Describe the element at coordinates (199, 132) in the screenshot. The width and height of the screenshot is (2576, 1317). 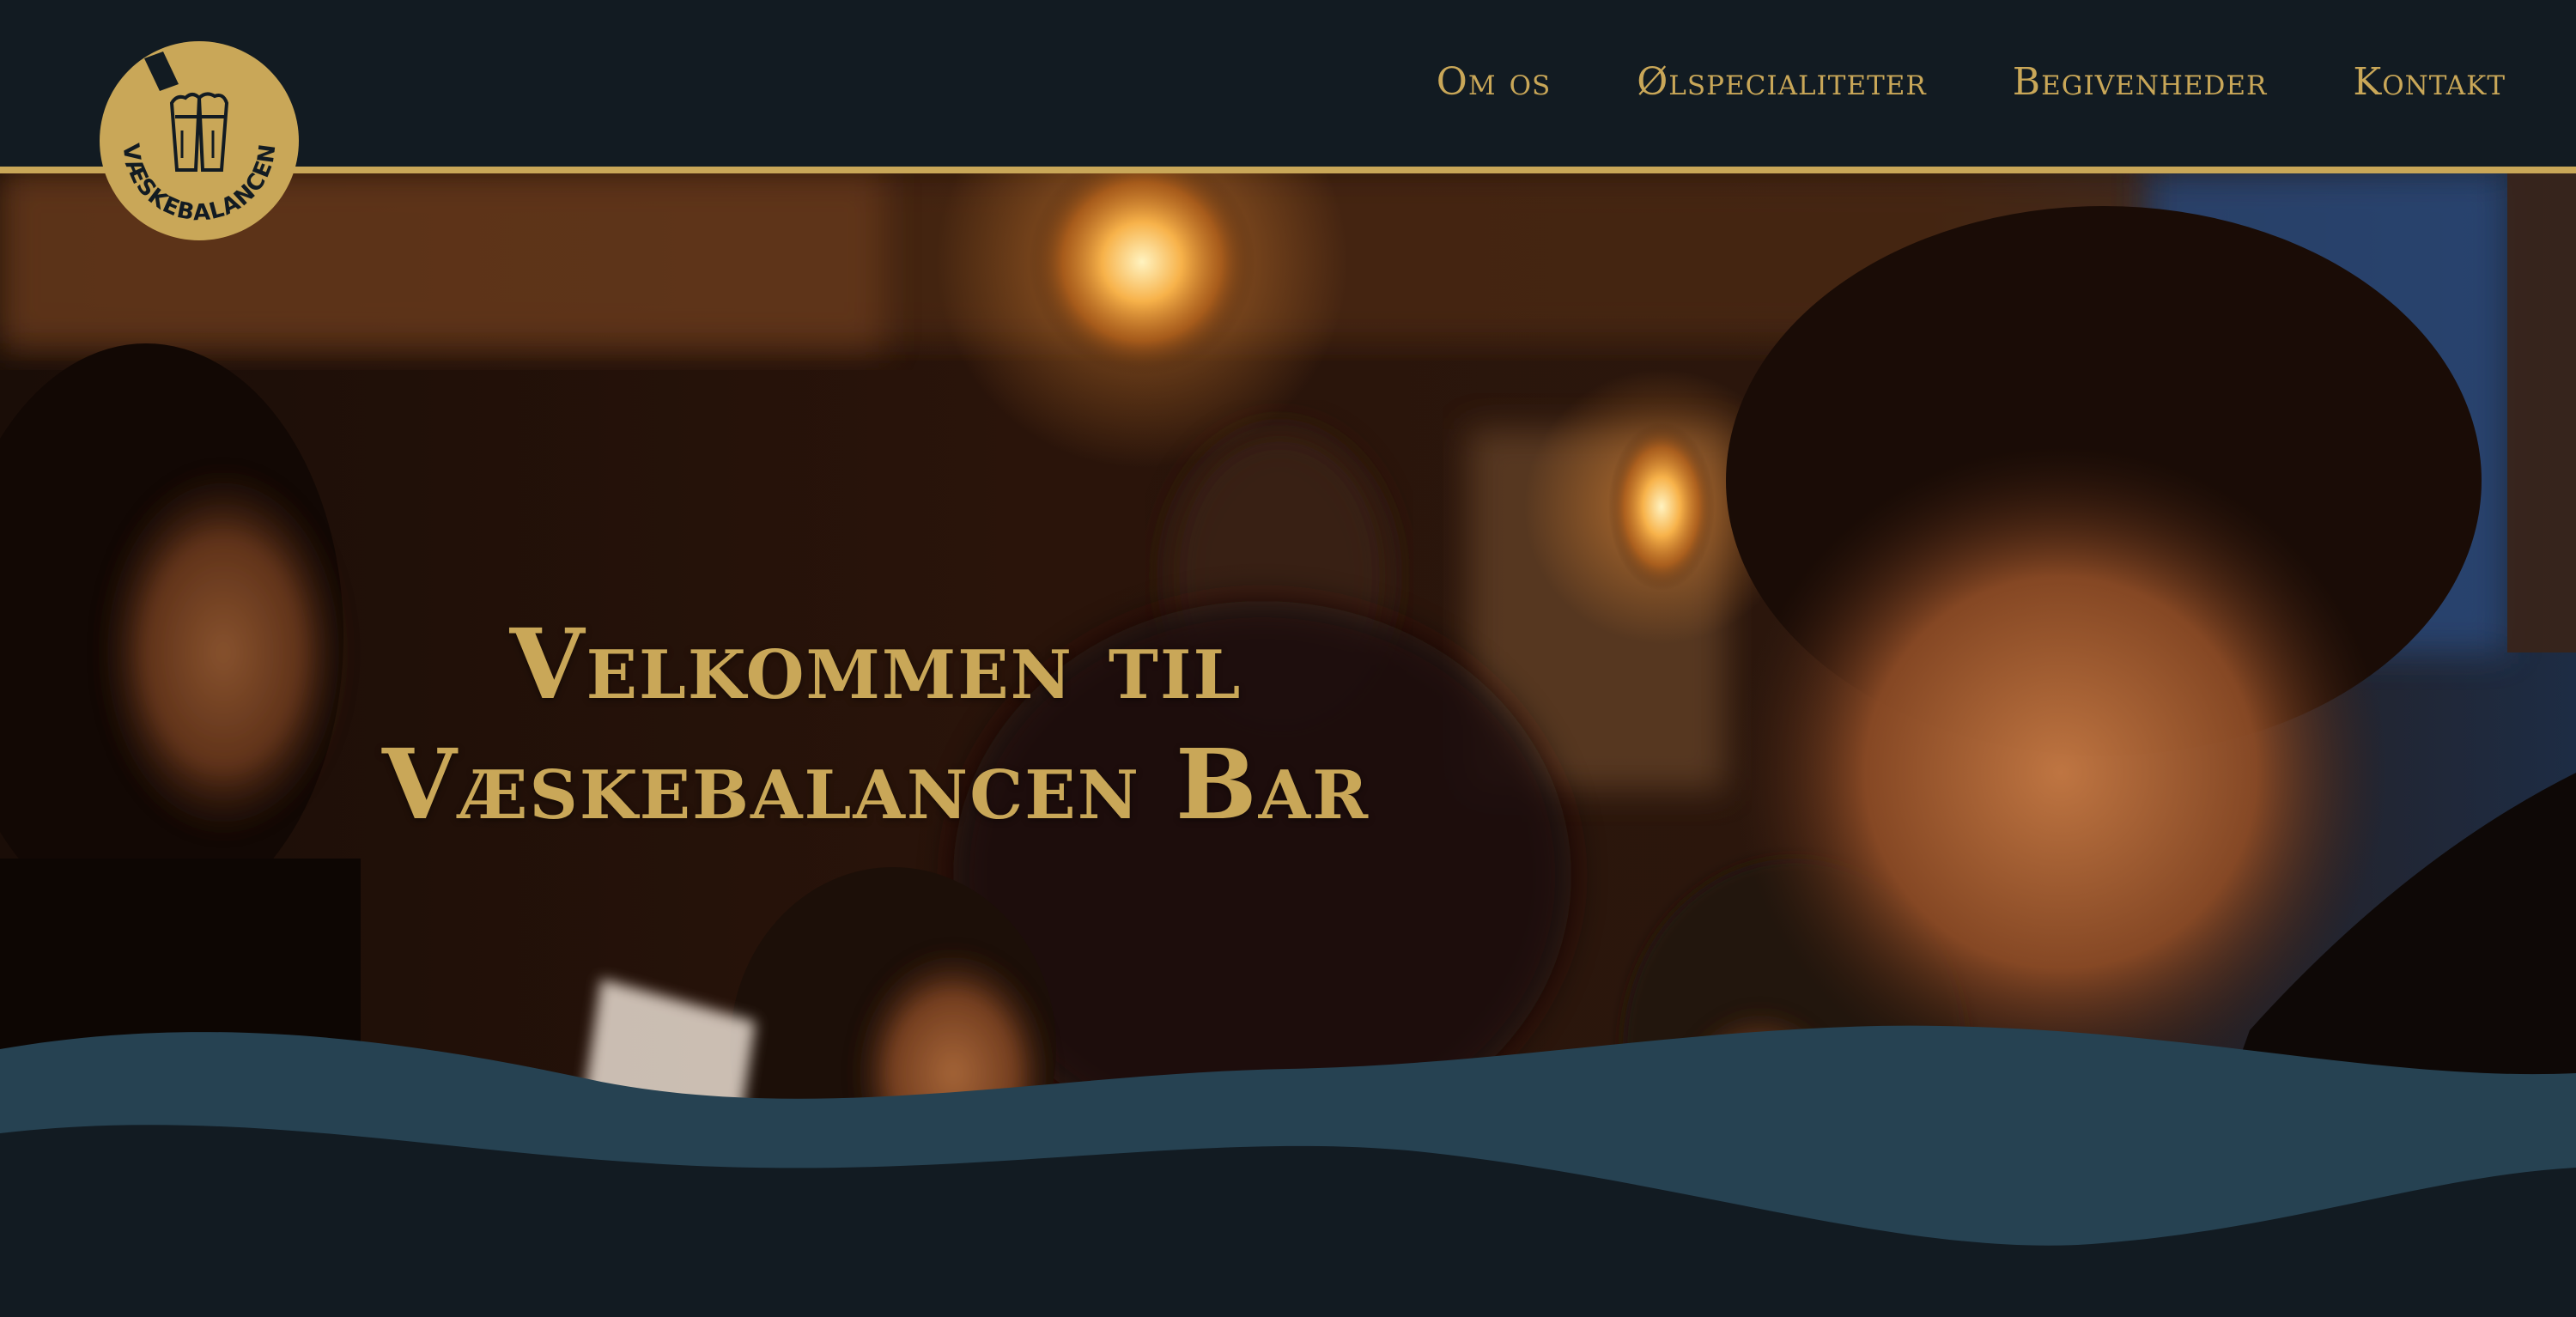
I see `beer-glasses-icon` at that location.